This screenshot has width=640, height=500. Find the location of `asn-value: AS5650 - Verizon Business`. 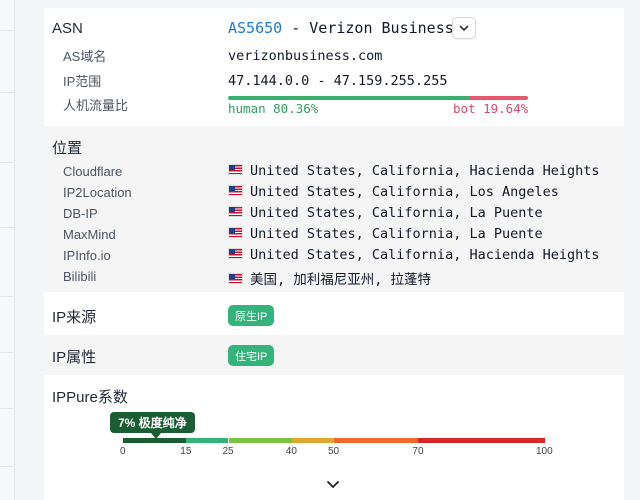

asn-value: AS5650 - Verizon Business is located at coordinates (341, 28).